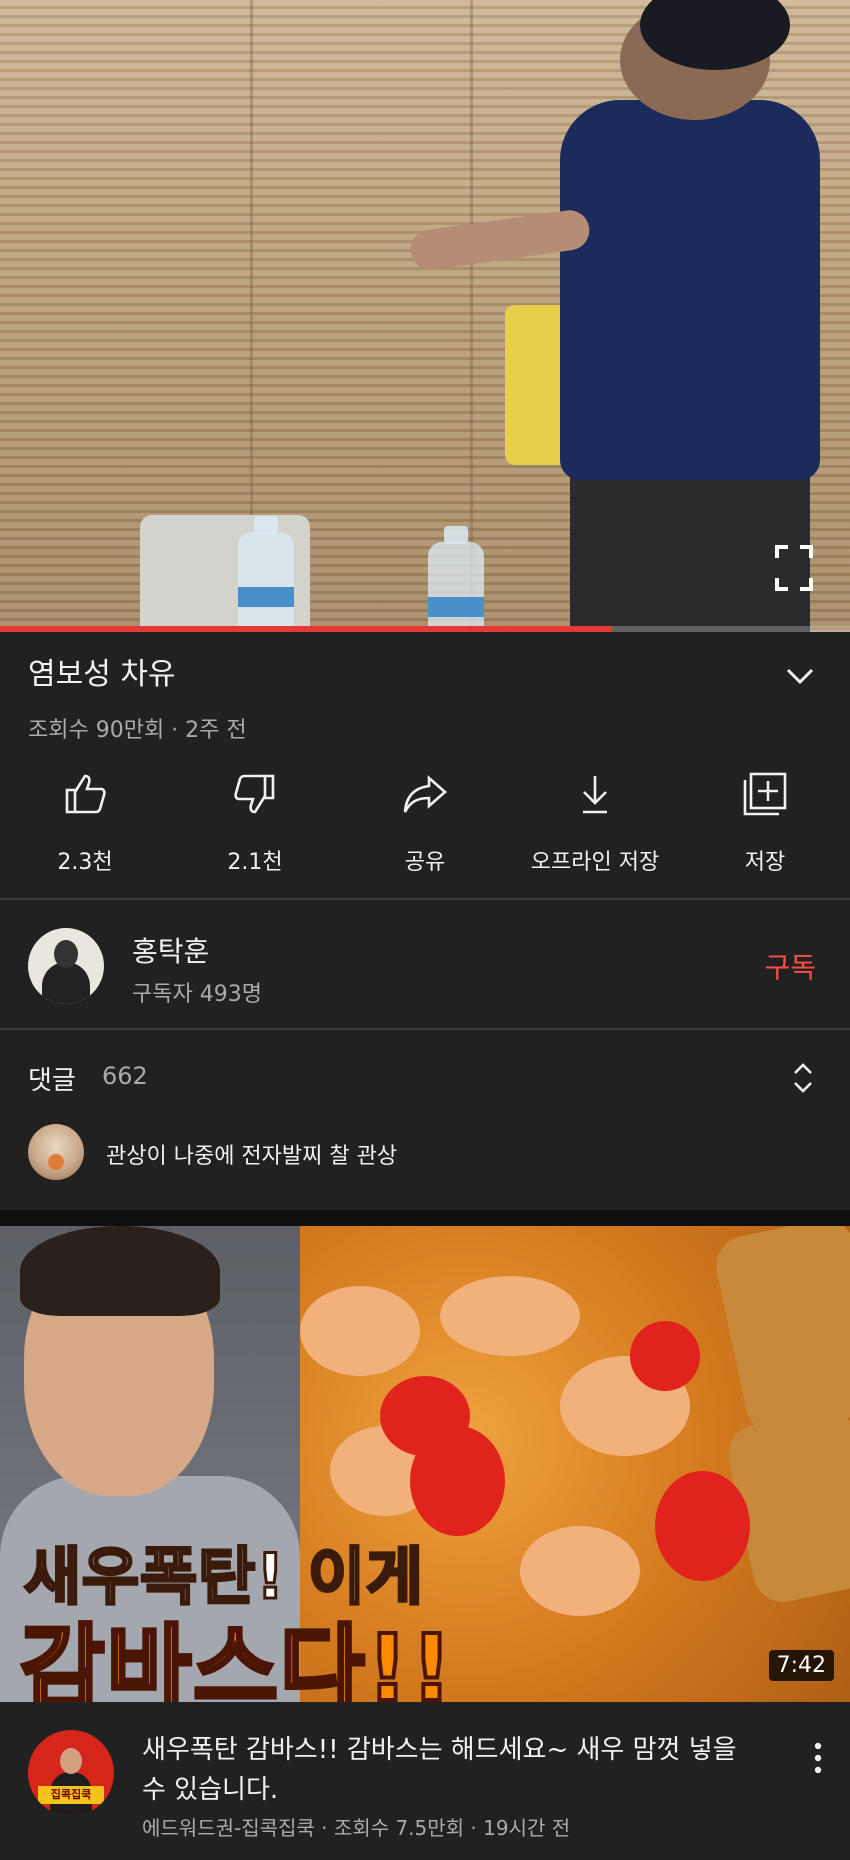 The height and width of the screenshot is (1860, 850). I want to click on download-button: 오프라인 저장, so click(595, 830).